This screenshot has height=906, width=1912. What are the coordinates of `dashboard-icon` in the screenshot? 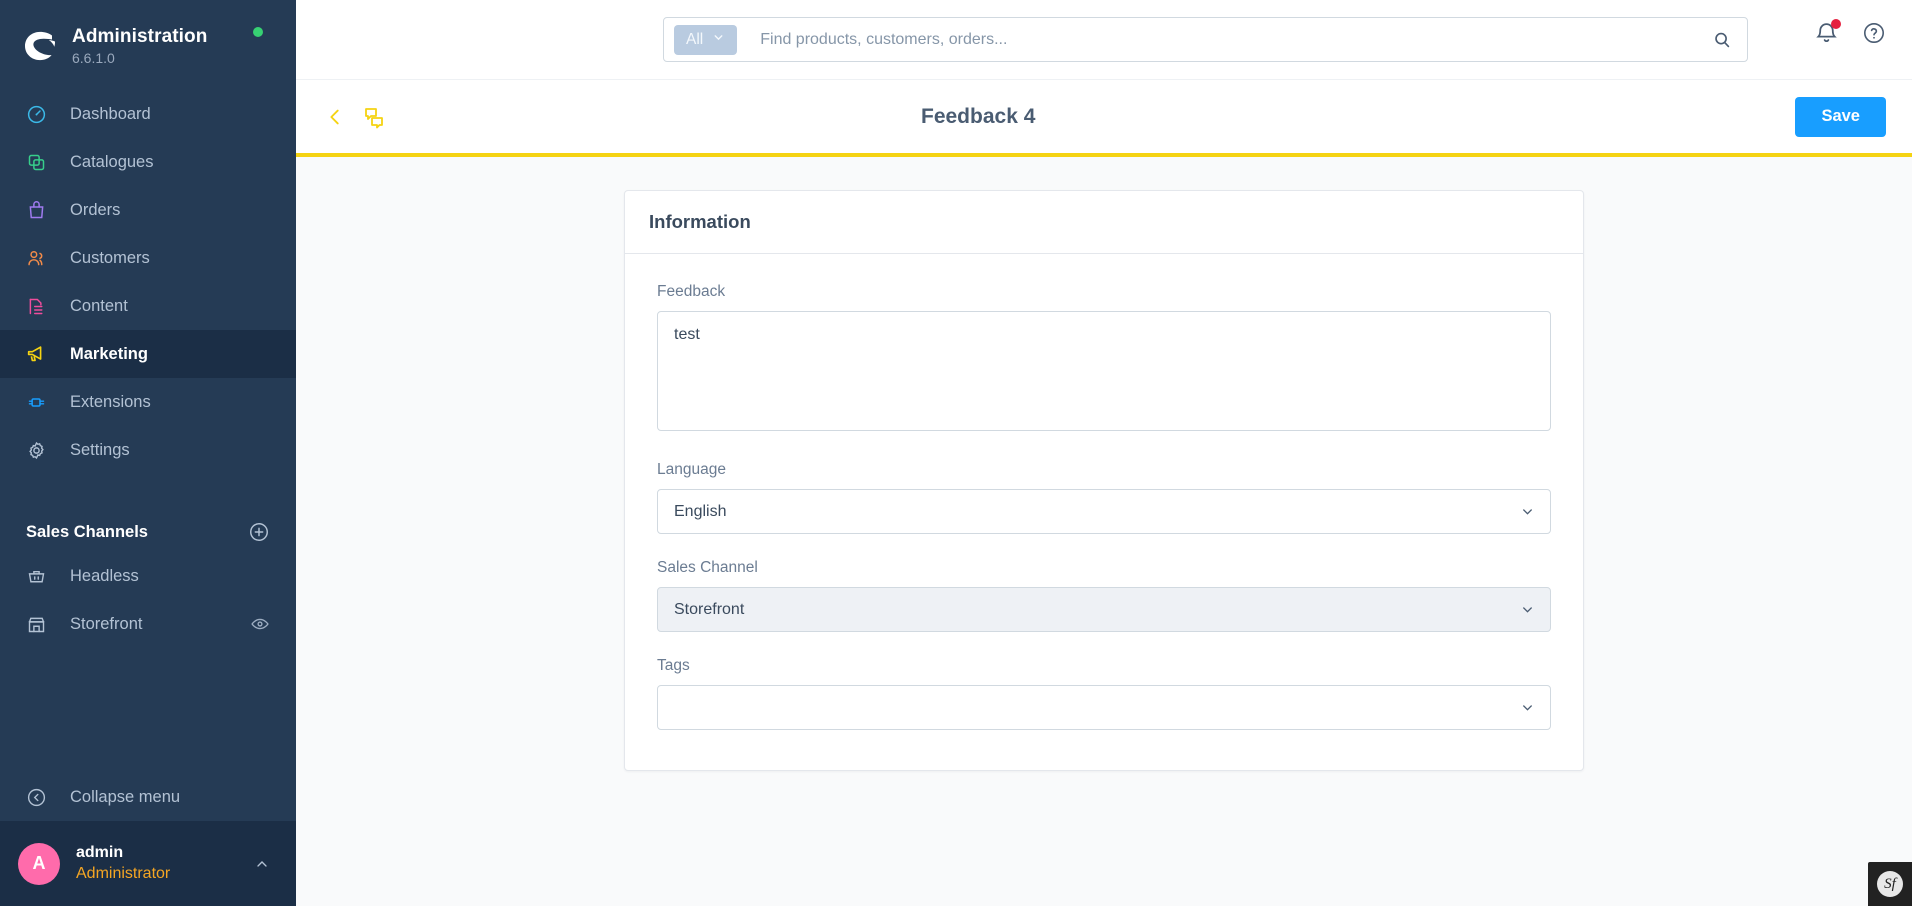 It's located at (36, 114).